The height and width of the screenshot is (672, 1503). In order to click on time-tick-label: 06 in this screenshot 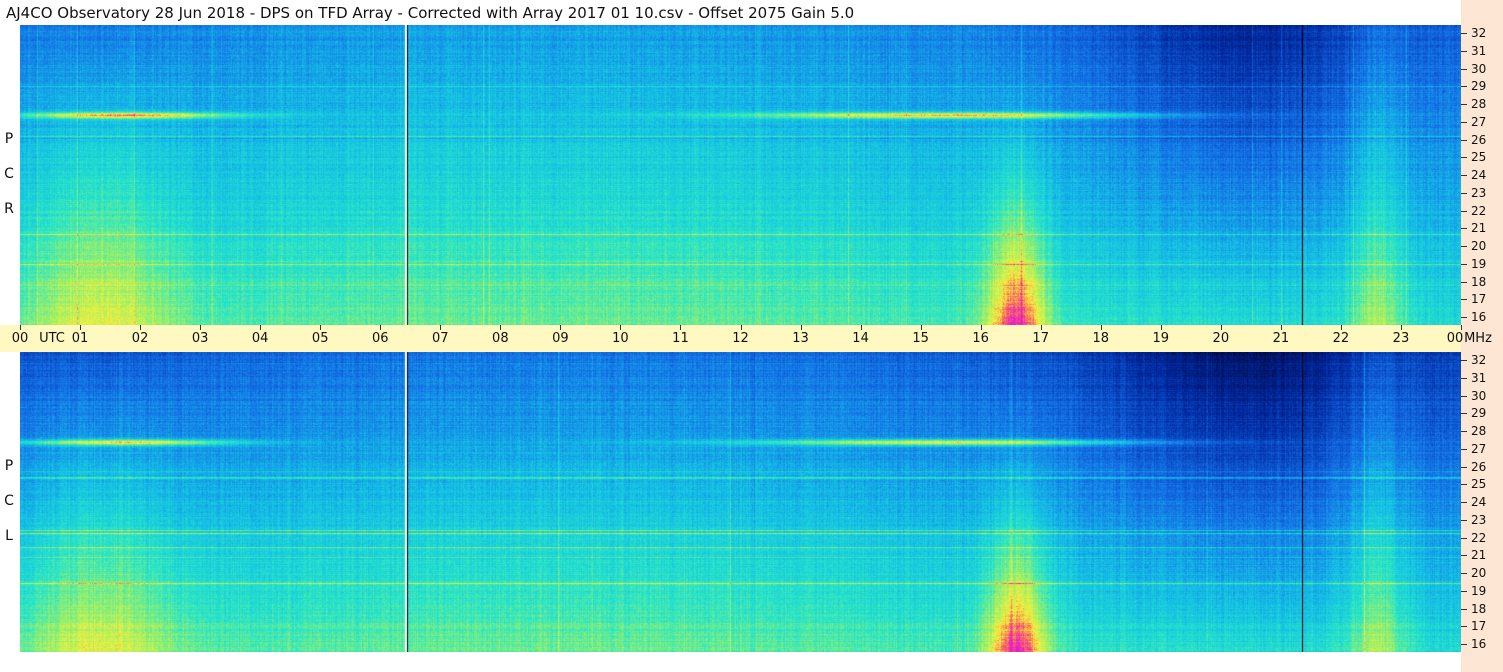, I will do `click(380, 338)`.